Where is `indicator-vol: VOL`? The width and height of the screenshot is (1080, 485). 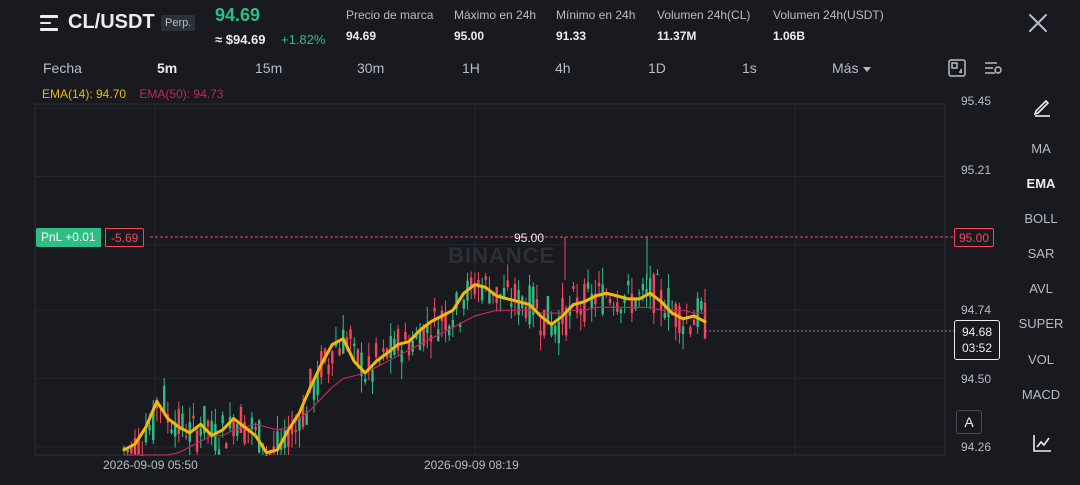 indicator-vol: VOL is located at coordinates (1041, 359).